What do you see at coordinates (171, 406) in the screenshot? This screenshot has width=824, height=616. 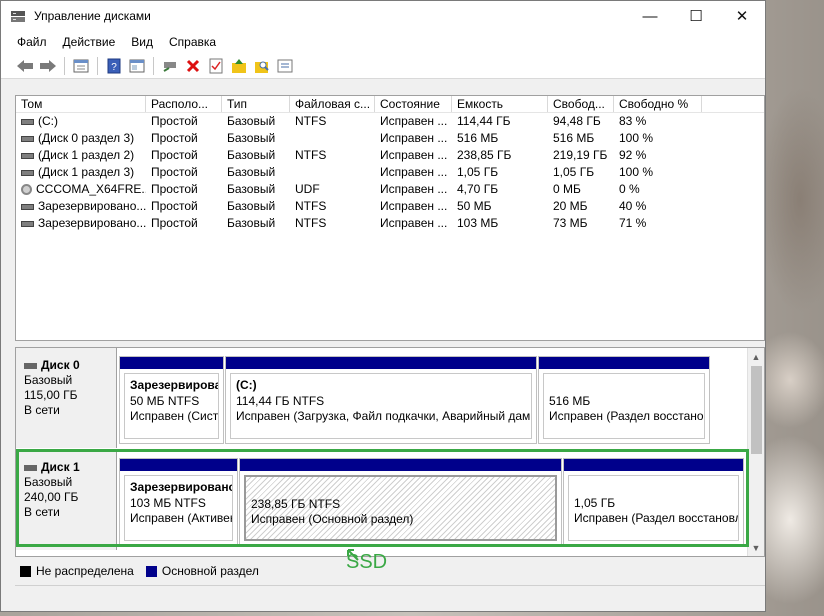 I see `partition-info: Зарезервирова 50 МБ NTFS Исправен (Систе` at bounding box center [171, 406].